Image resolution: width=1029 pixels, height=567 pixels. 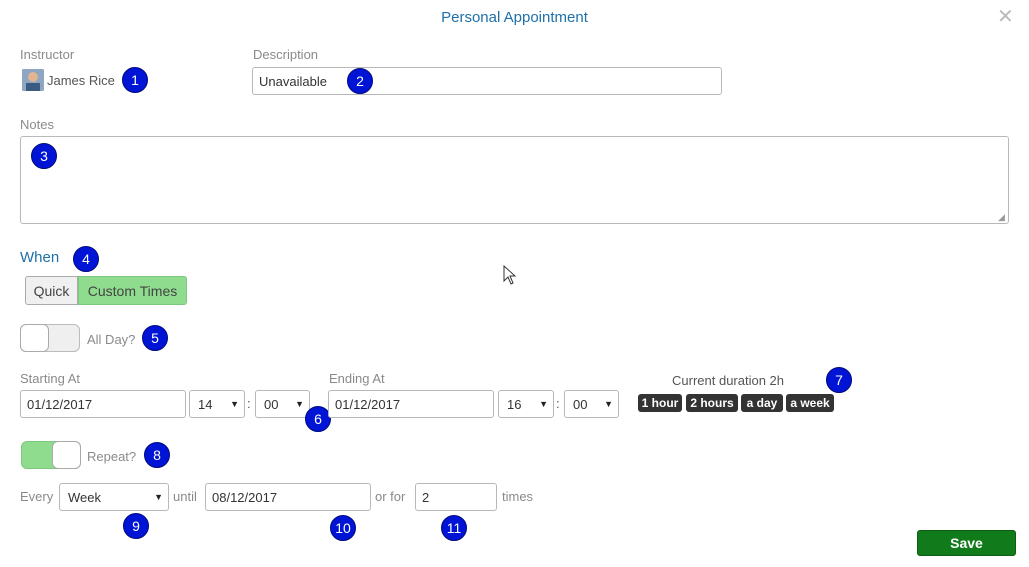 What do you see at coordinates (360, 81) in the screenshot?
I see `marker-2: 2` at bounding box center [360, 81].